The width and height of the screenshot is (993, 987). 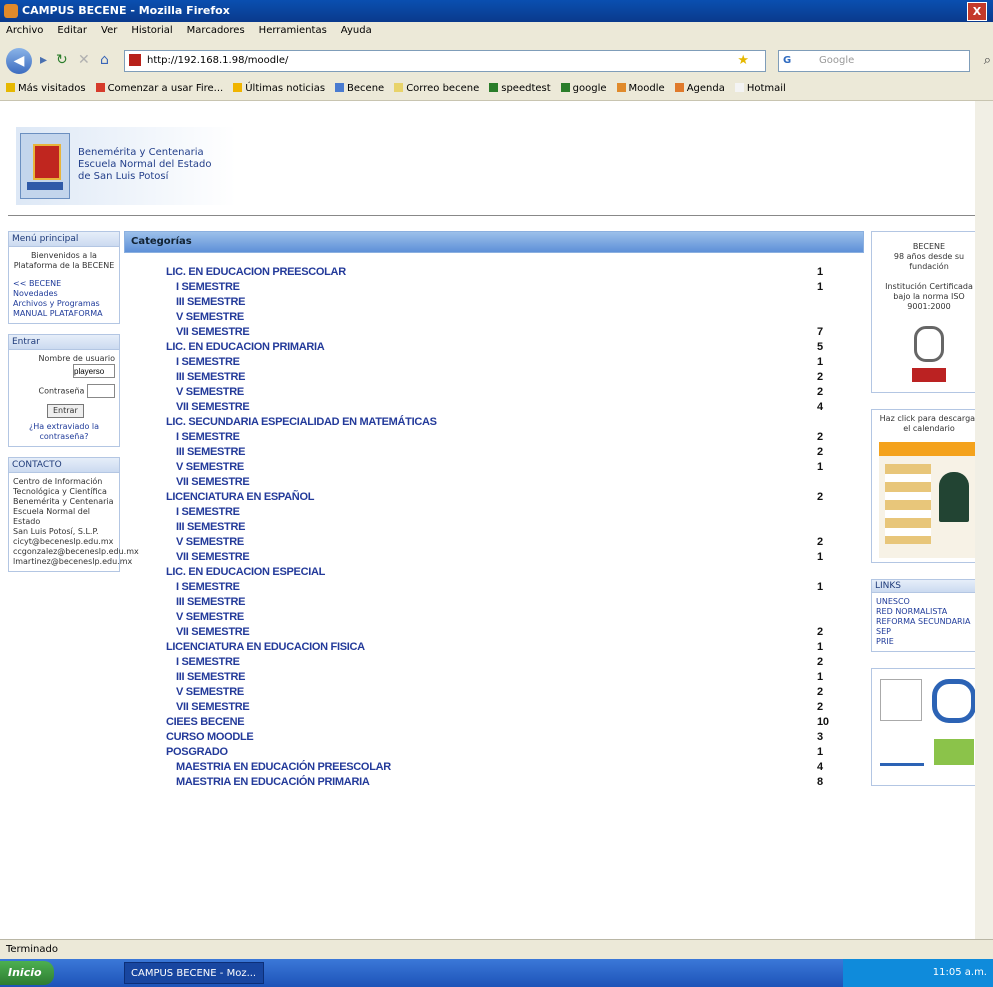 What do you see at coordinates (64, 284) in the screenshot?
I see `main-menu-link: << BECENE` at bounding box center [64, 284].